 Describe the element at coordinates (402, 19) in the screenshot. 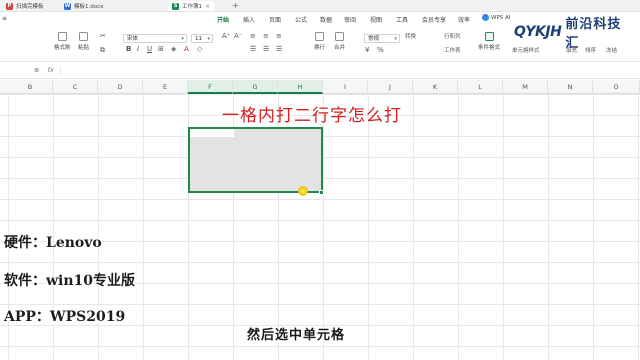

I see `tab-tools: 工具` at that location.